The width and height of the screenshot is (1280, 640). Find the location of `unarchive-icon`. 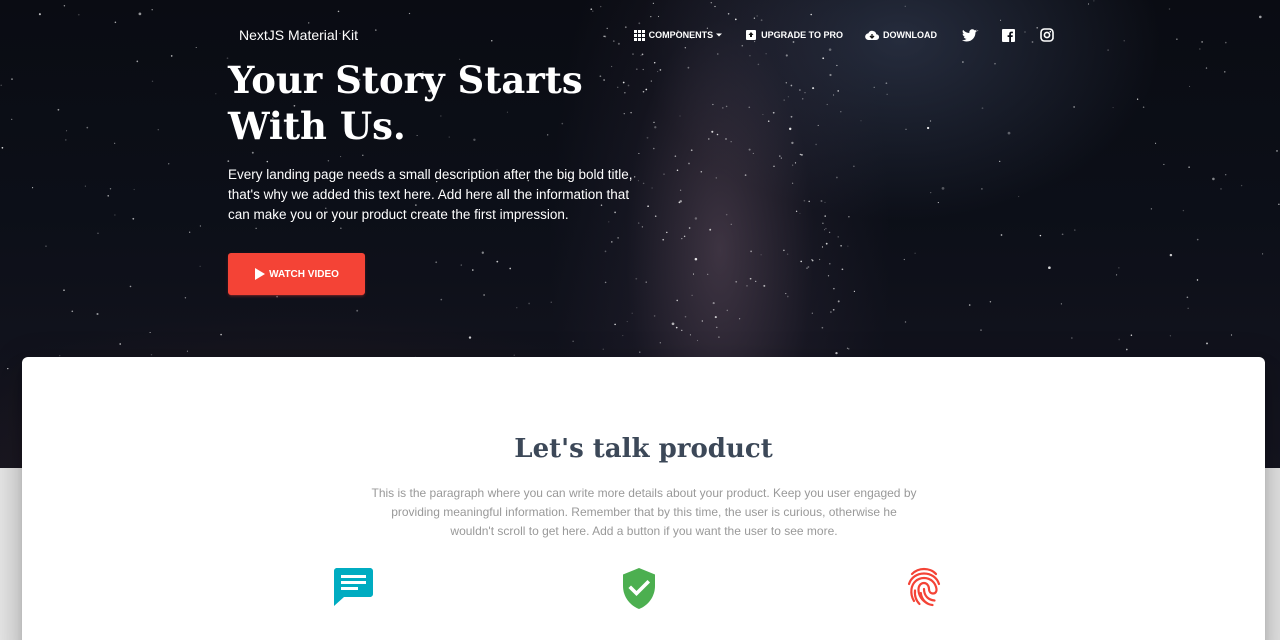

unarchive-icon is located at coordinates (751, 35).